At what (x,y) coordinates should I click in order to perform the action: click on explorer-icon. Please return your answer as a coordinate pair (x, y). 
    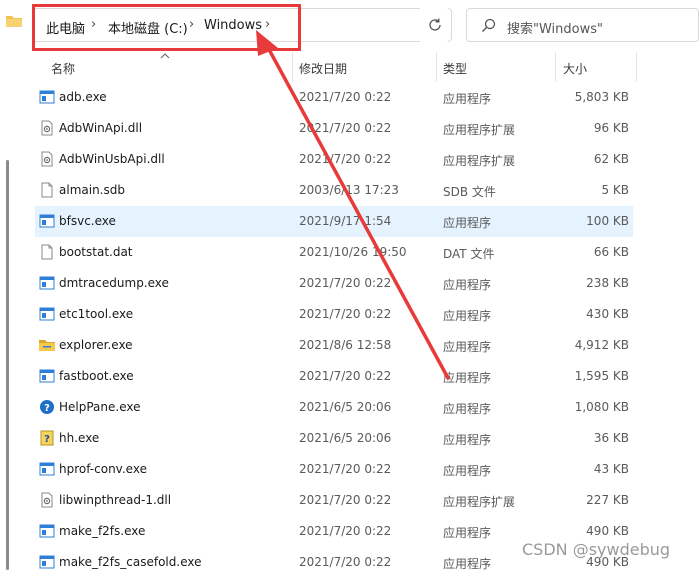
    Looking at the image, I should click on (47, 345).